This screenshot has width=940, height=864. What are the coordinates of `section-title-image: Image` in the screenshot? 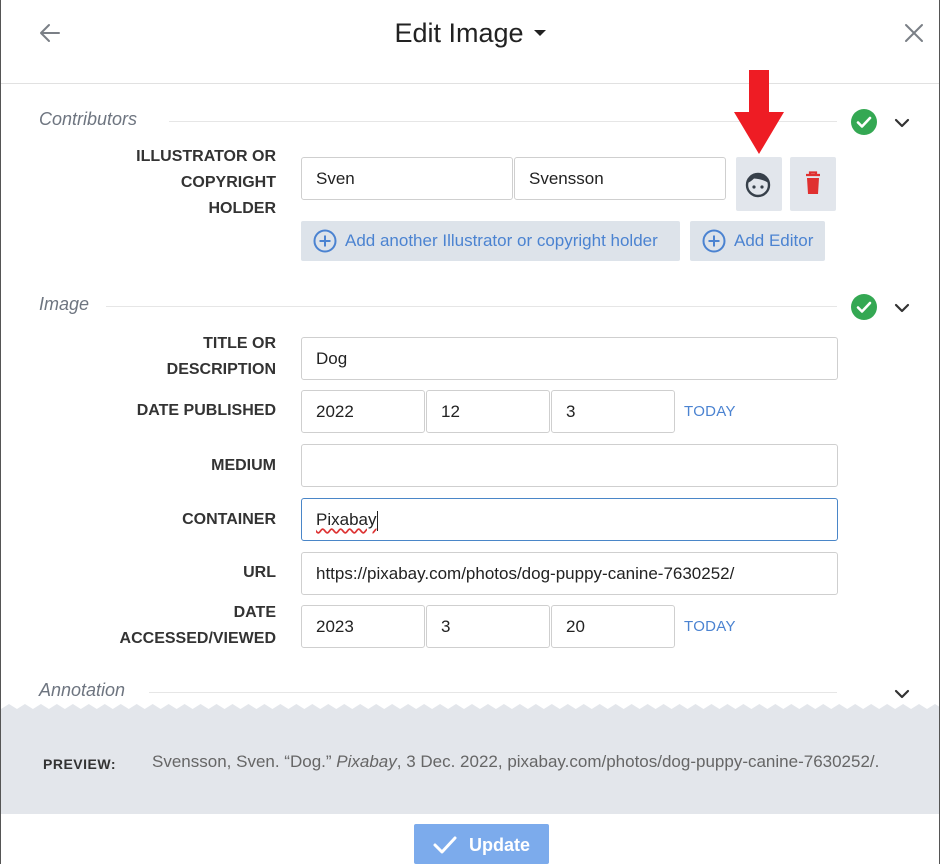 It's located at (64, 304).